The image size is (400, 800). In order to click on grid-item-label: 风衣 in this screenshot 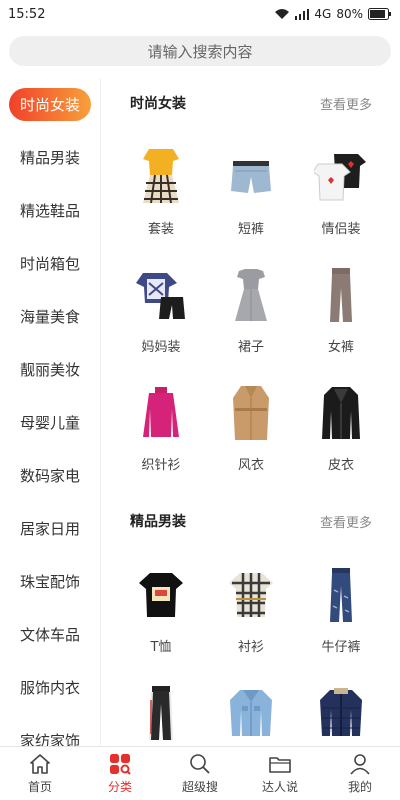, I will do `click(250, 465)`.